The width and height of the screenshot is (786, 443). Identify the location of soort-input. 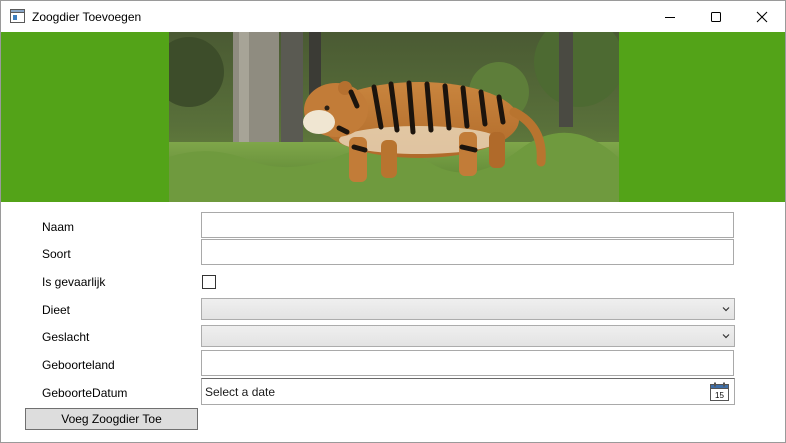
(467, 252).